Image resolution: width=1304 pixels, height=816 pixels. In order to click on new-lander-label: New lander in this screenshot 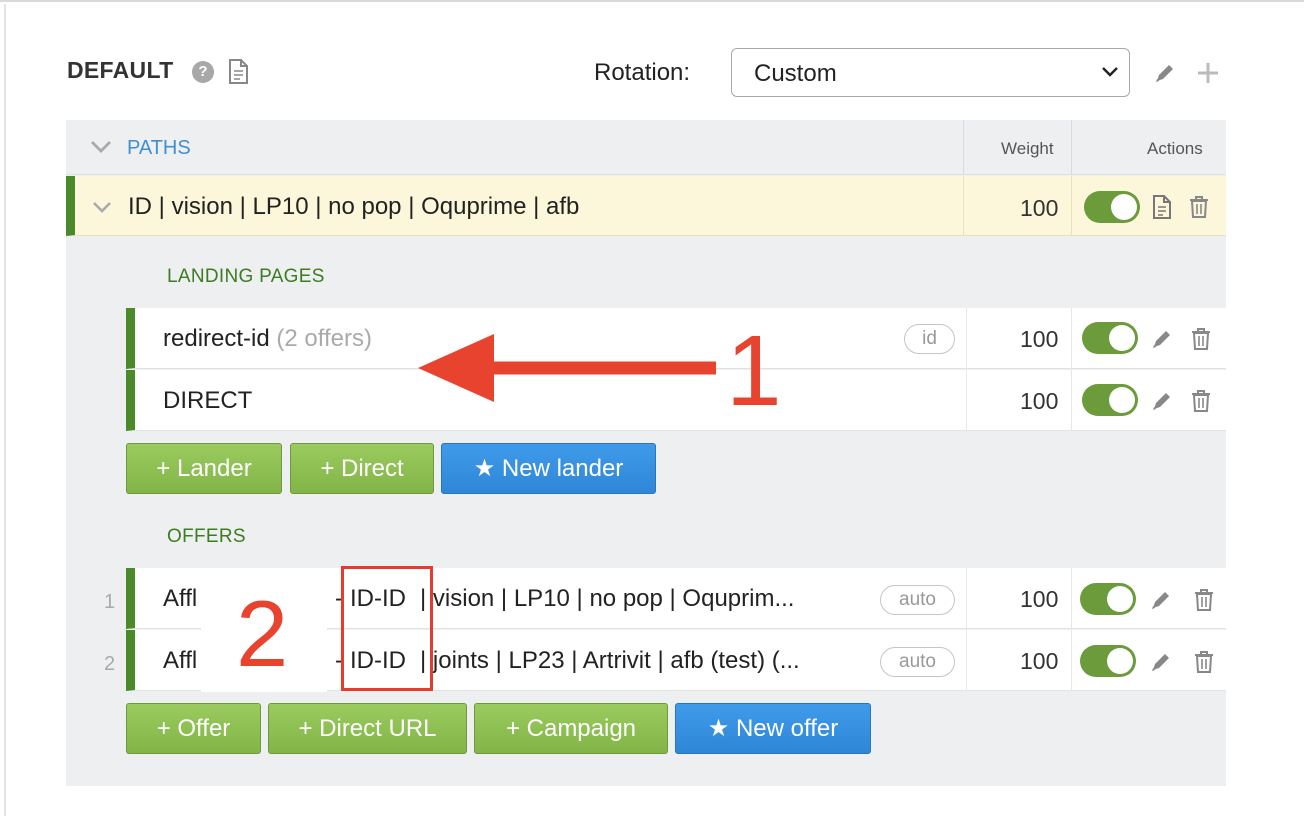, I will do `click(562, 468)`.